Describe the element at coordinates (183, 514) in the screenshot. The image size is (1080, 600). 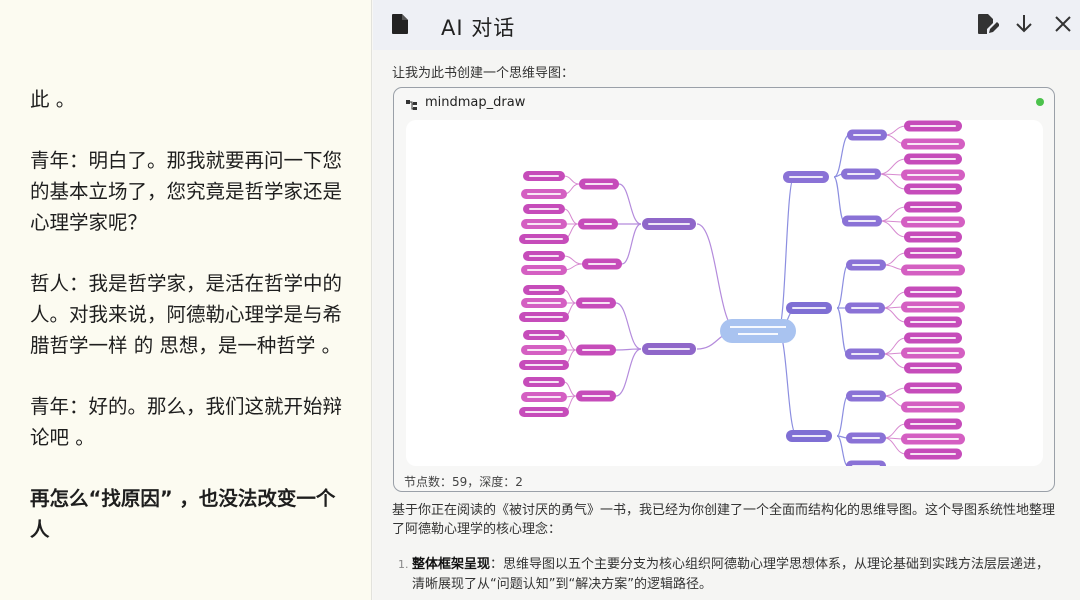
I see `reader-section-heading: 再怎么“找原因” ，也没法改变一个人` at that location.